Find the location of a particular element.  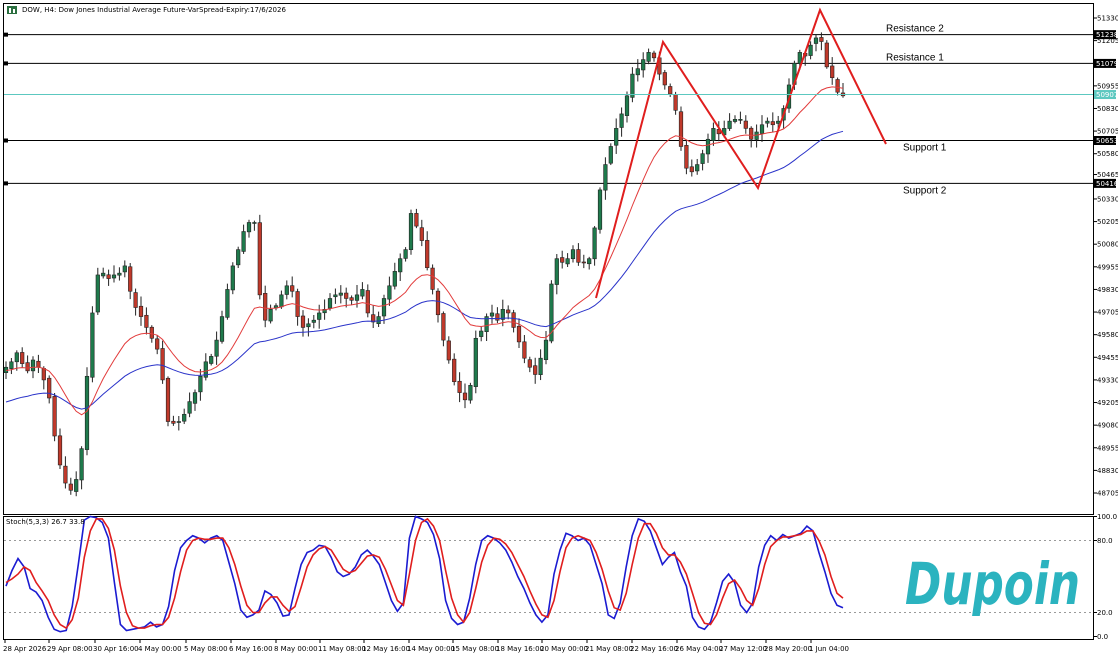

pattern-zigzag-line is located at coordinates (741, 153).